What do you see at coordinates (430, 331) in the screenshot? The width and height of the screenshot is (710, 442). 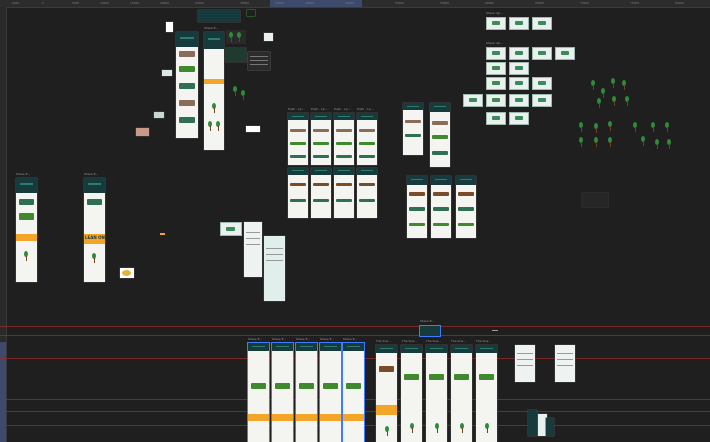 I see `selected-frame` at bounding box center [430, 331].